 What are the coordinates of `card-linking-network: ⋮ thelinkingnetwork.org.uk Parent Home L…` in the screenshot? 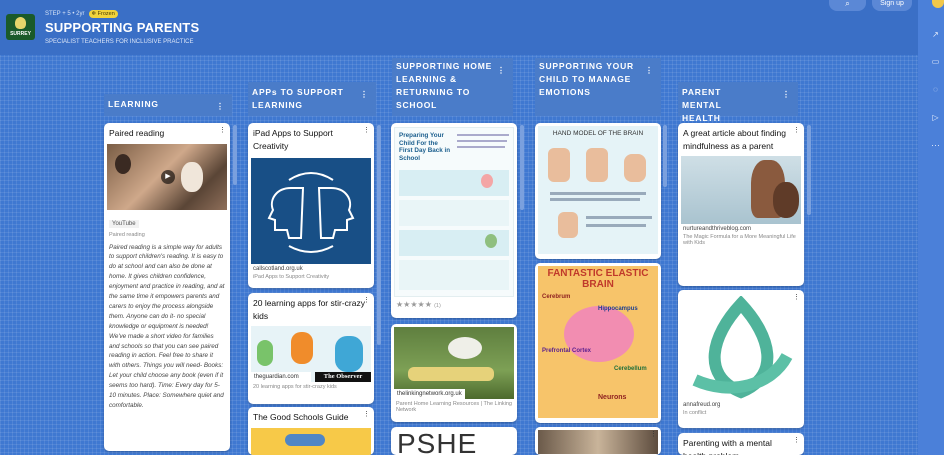 It's located at (454, 373).